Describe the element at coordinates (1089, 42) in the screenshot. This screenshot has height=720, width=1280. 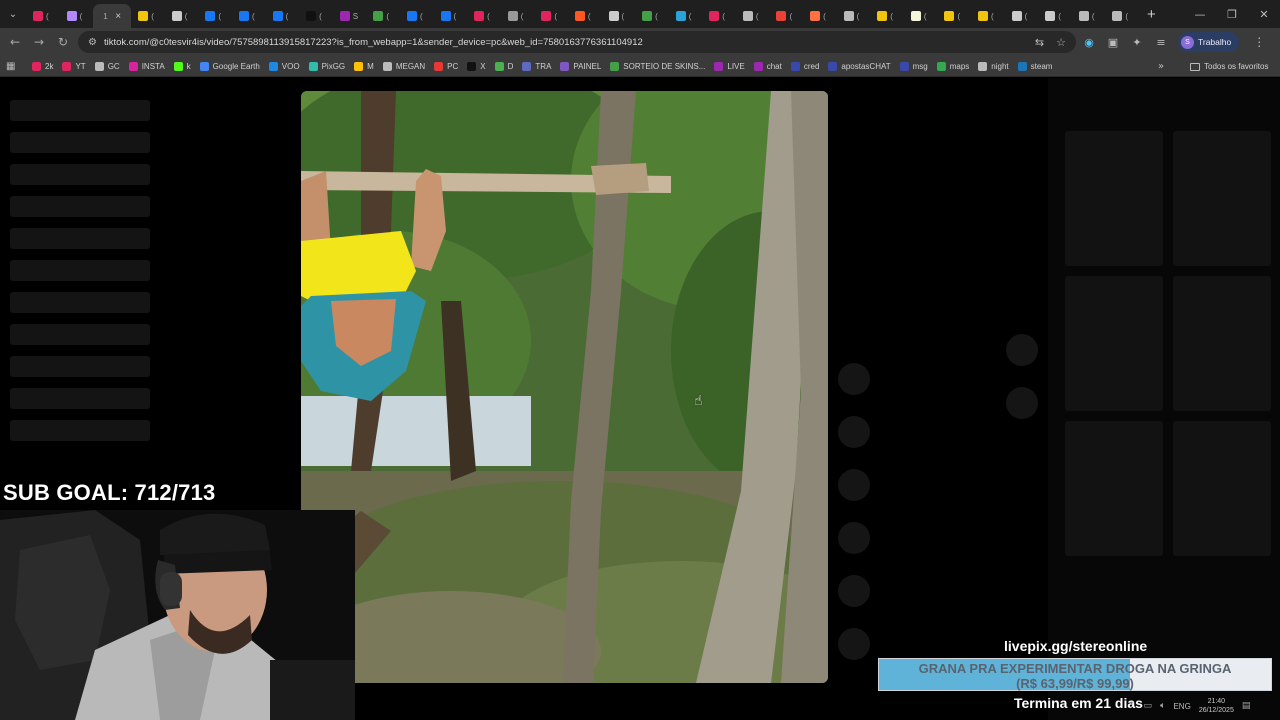
I see `extension-icon: ◉` at that location.